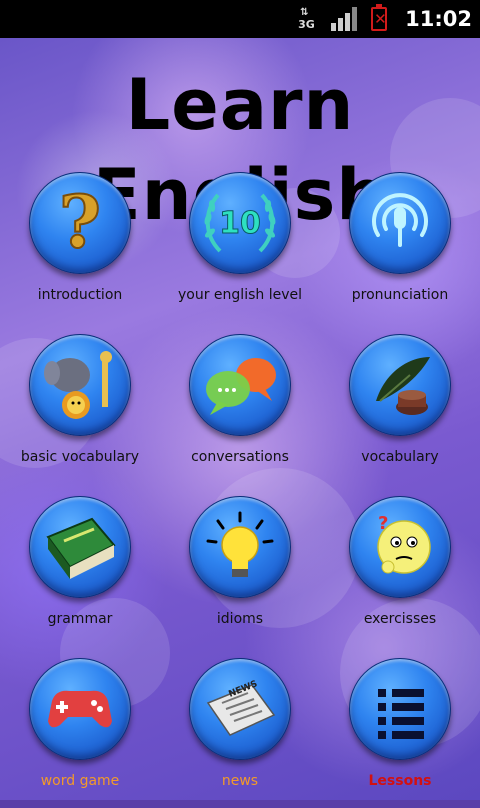 This screenshot has height=808, width=480. What do you see at coordinates (240, 619) in the screenshot?
I see `menu-label: idioms` at bounding box center [240, 619].